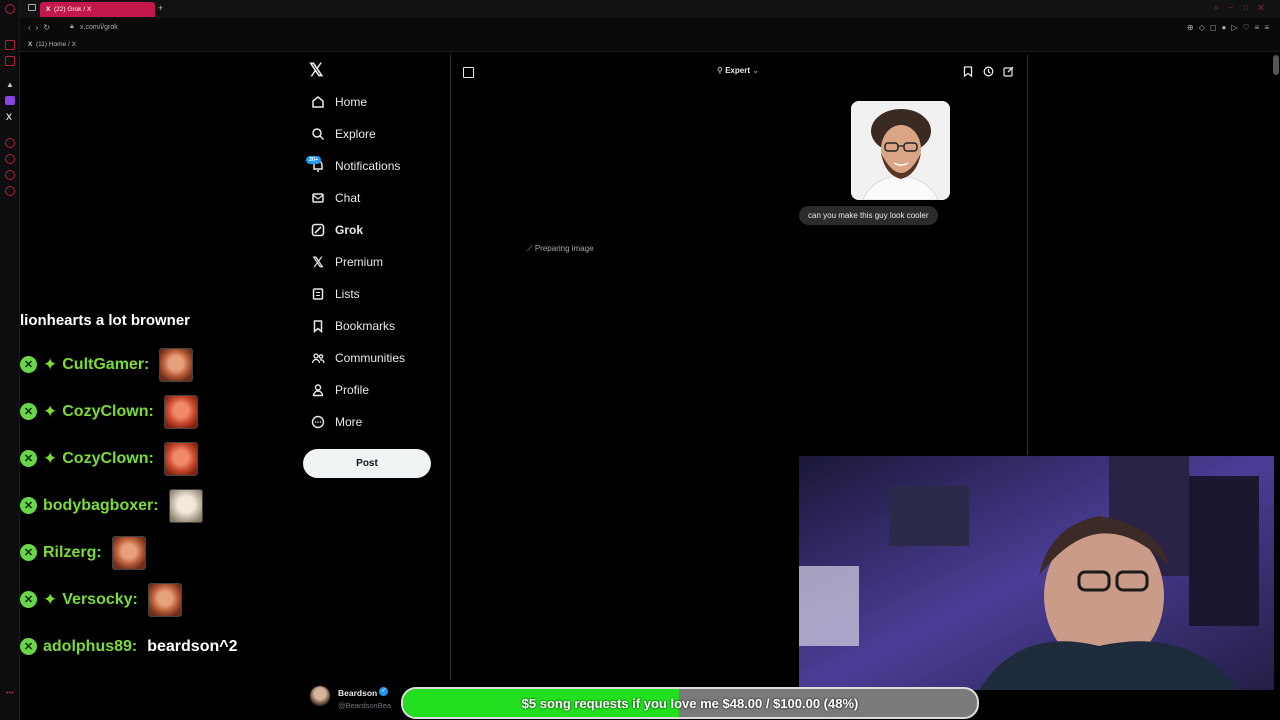 The height and width of the screenshot is (720, 1280). I want to click on sidebar-icon-c, so click(10, 175).